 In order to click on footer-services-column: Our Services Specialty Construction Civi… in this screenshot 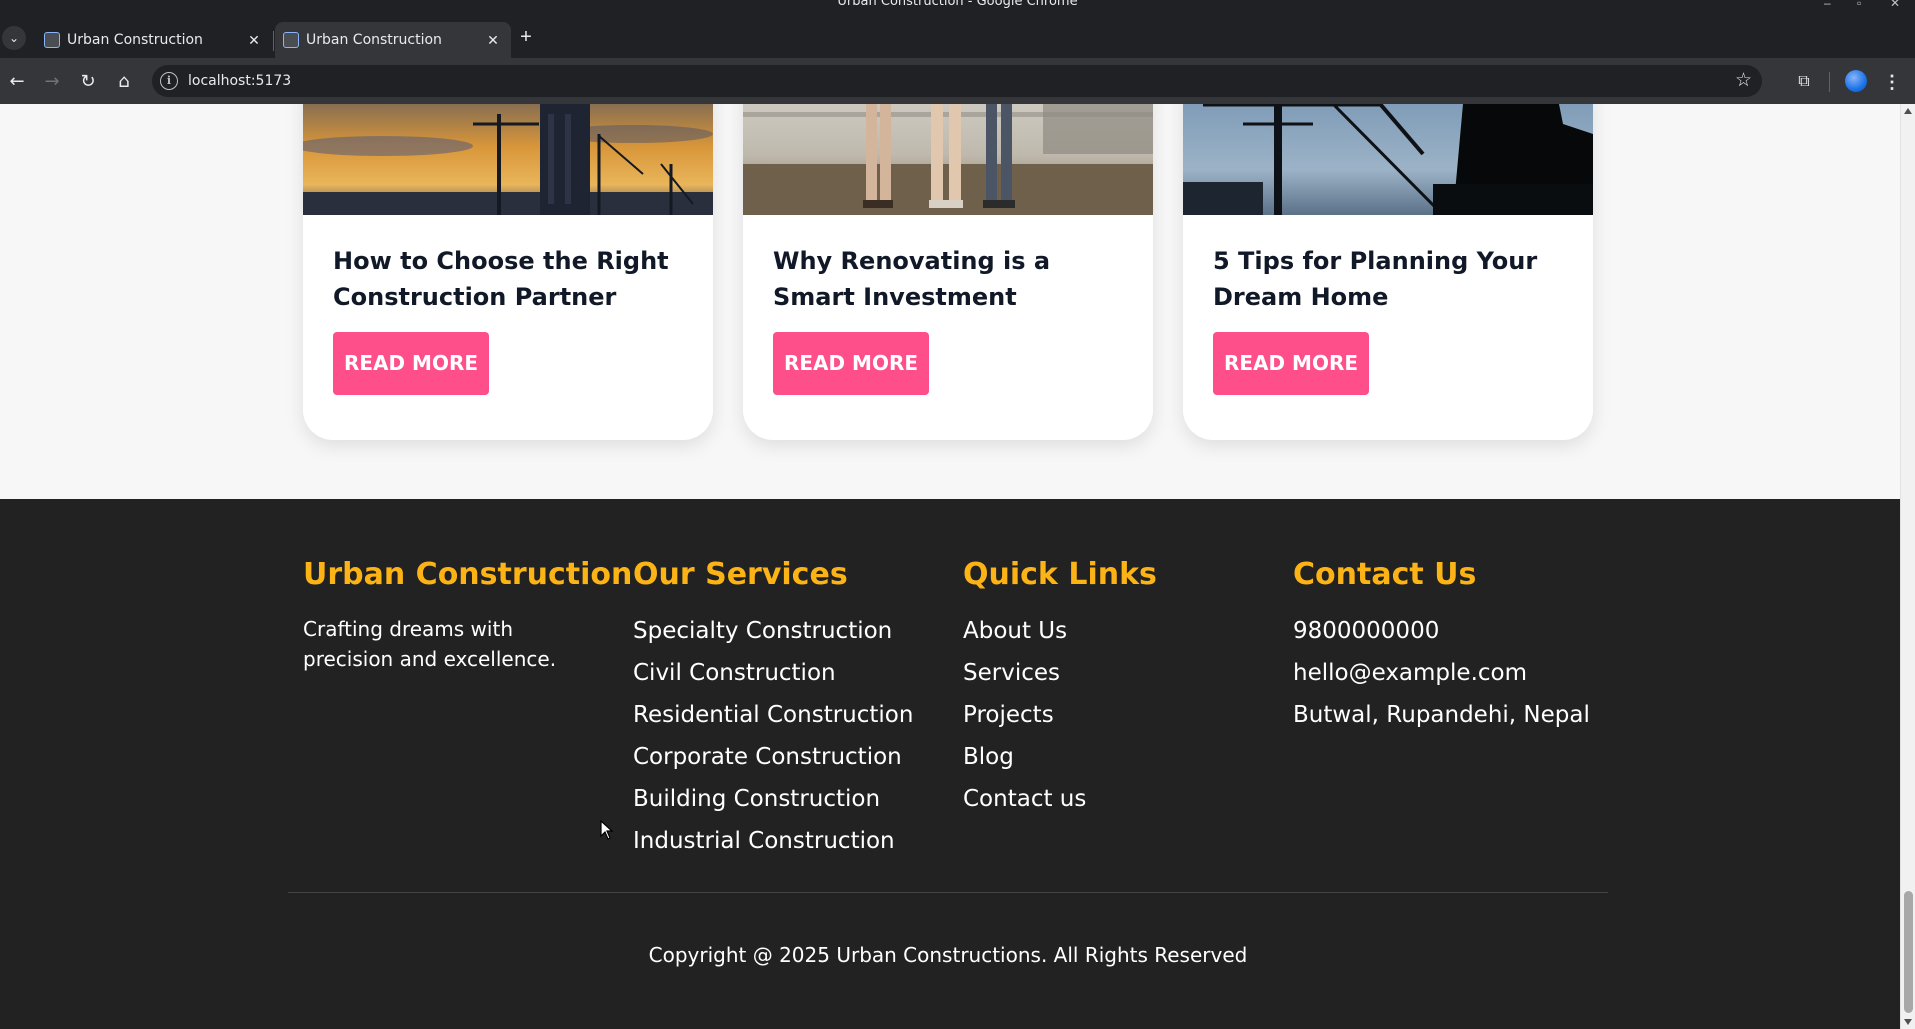, I will do `click(773, 709)`.